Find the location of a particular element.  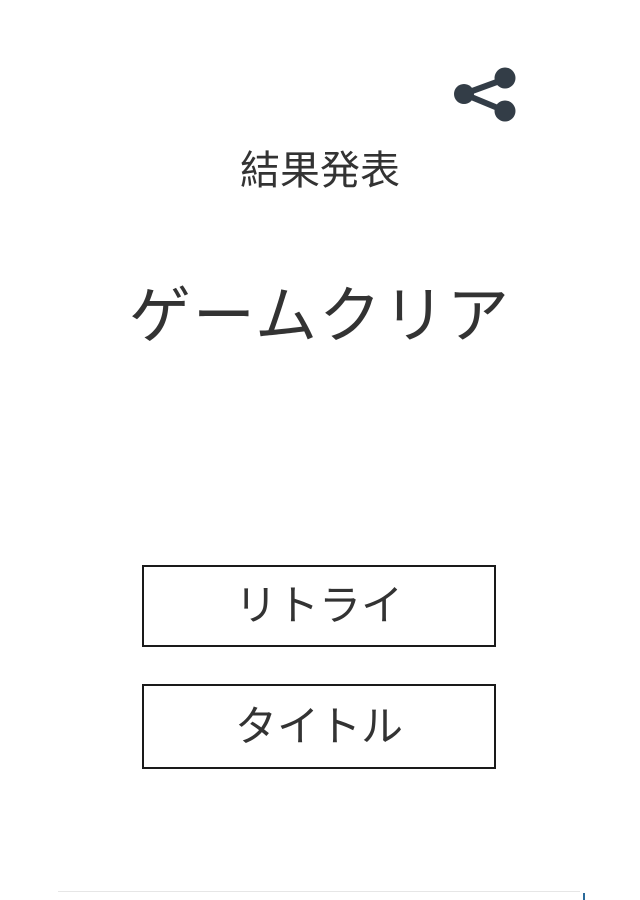

game-result-text: ゲームクリア is located at coordinates (320, 315).